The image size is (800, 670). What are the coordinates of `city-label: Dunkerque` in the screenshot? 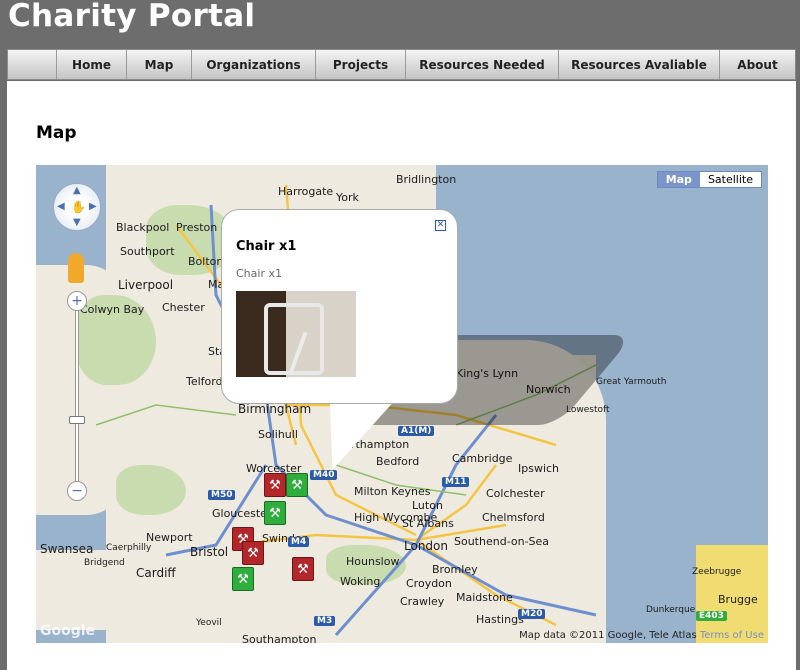 It's located at (671, 610).